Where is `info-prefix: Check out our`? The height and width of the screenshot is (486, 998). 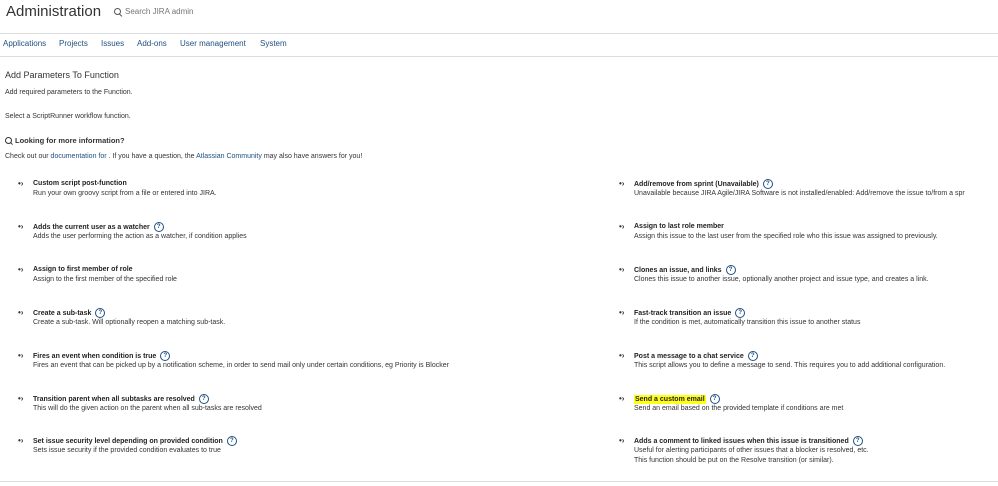
info-prefix: Check out our is located at coordinates (27, 156).